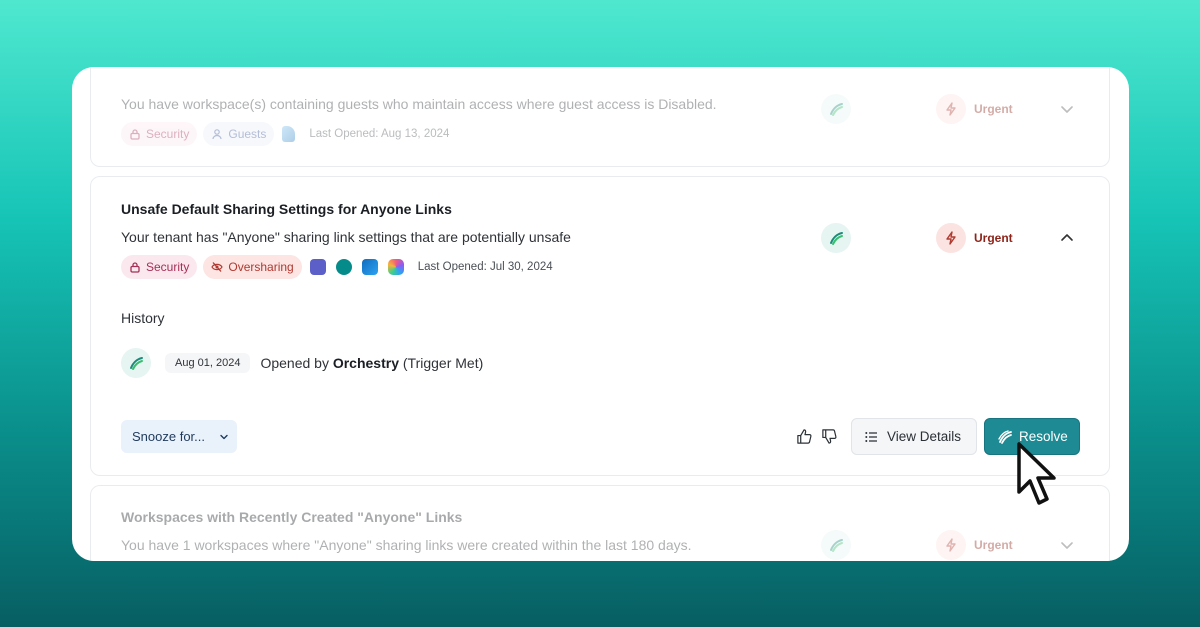  What do you see at coordinates (914, 436) in the screenshot?
I see `view-details-button: View Details` at bounding box center [914, 436].